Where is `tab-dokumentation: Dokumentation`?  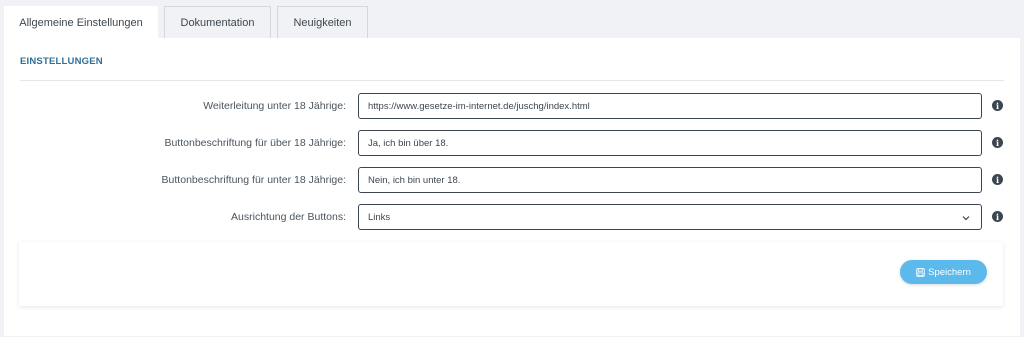 tab-dokumentation: Dokumentation is located at coordinates (217, 22).